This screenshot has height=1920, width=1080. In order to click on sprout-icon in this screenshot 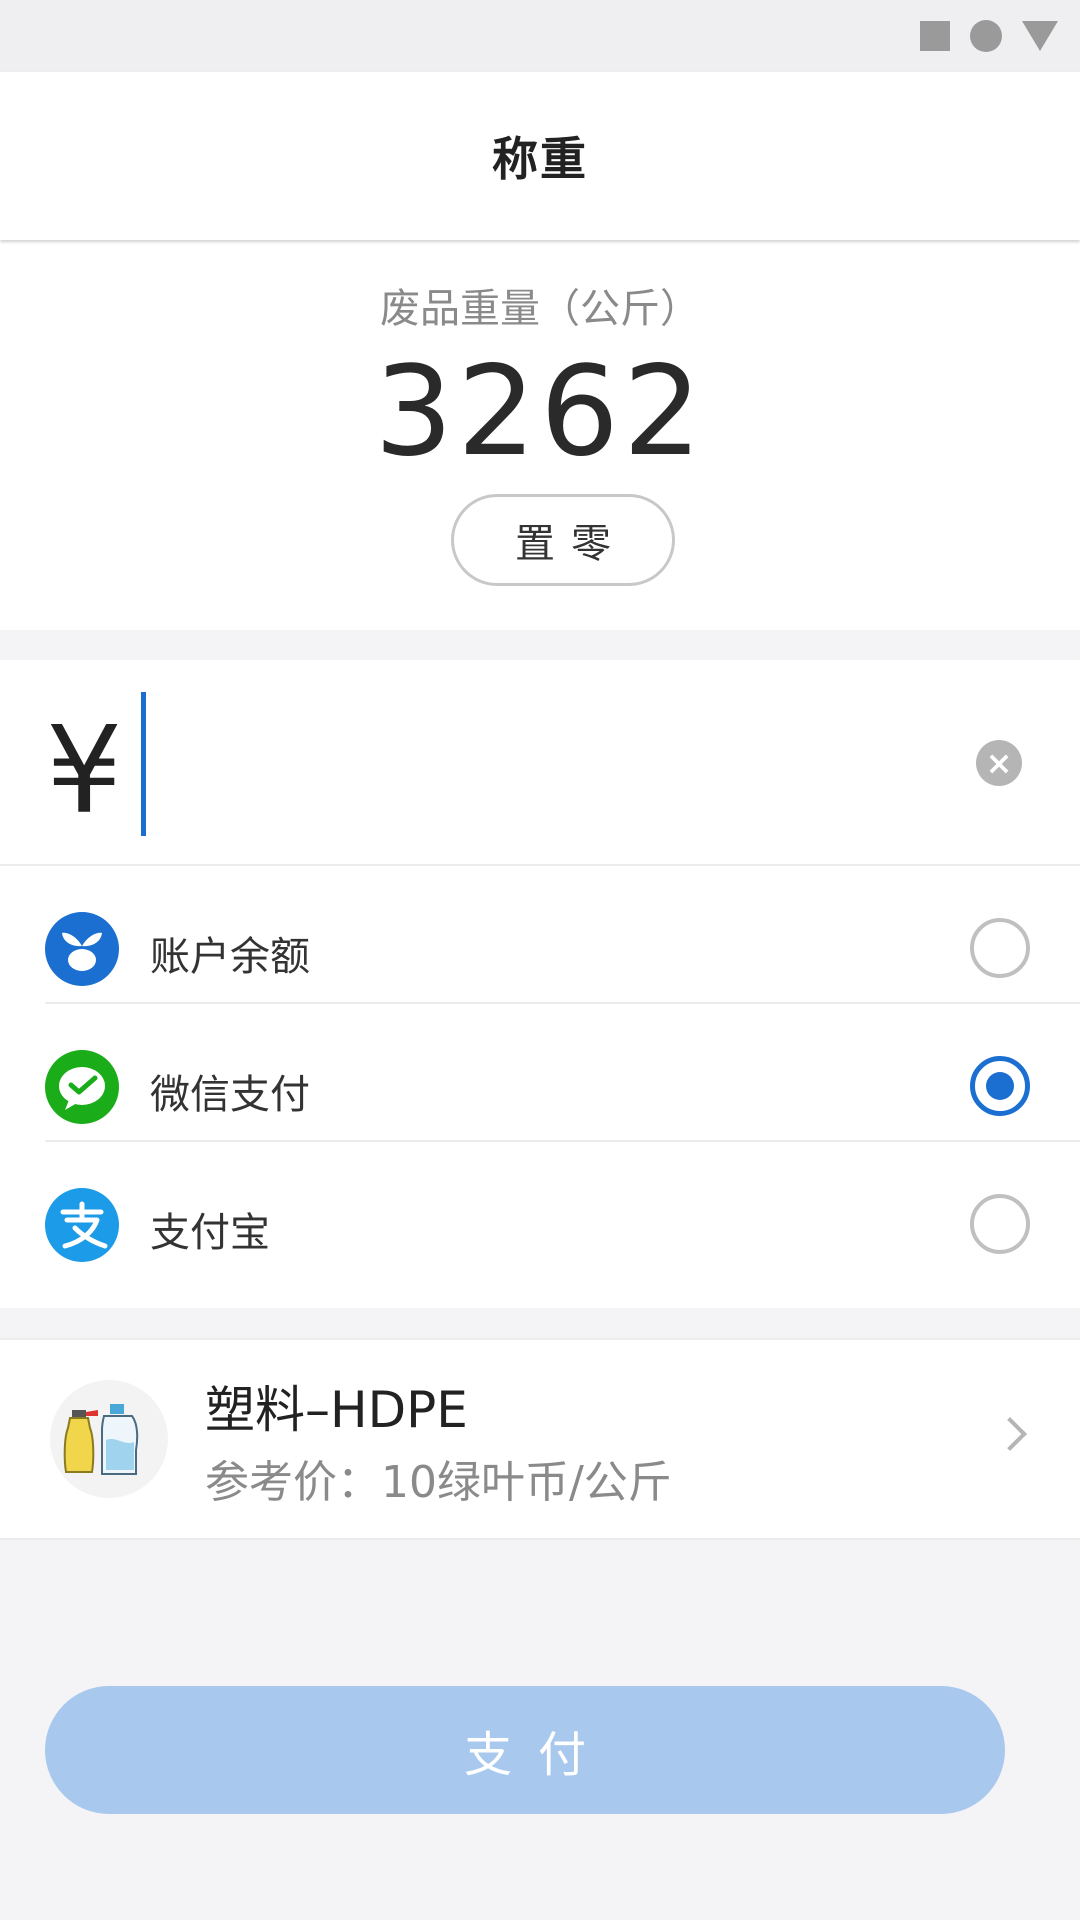, I will do `click(82, 949)`.